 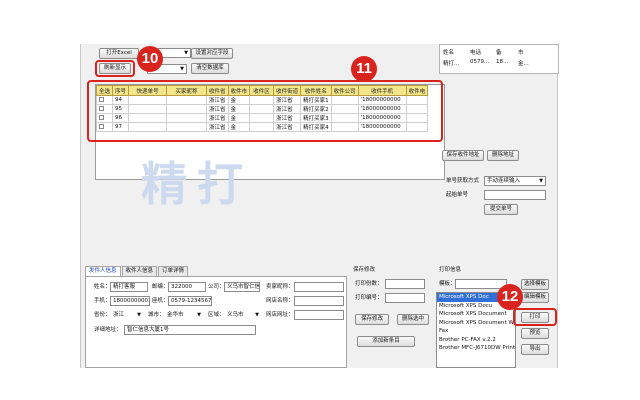 What do you see at coordinates (499, 53) in the screenshot?
I see `address-header-note: 备` at bounding box center [499, 53].